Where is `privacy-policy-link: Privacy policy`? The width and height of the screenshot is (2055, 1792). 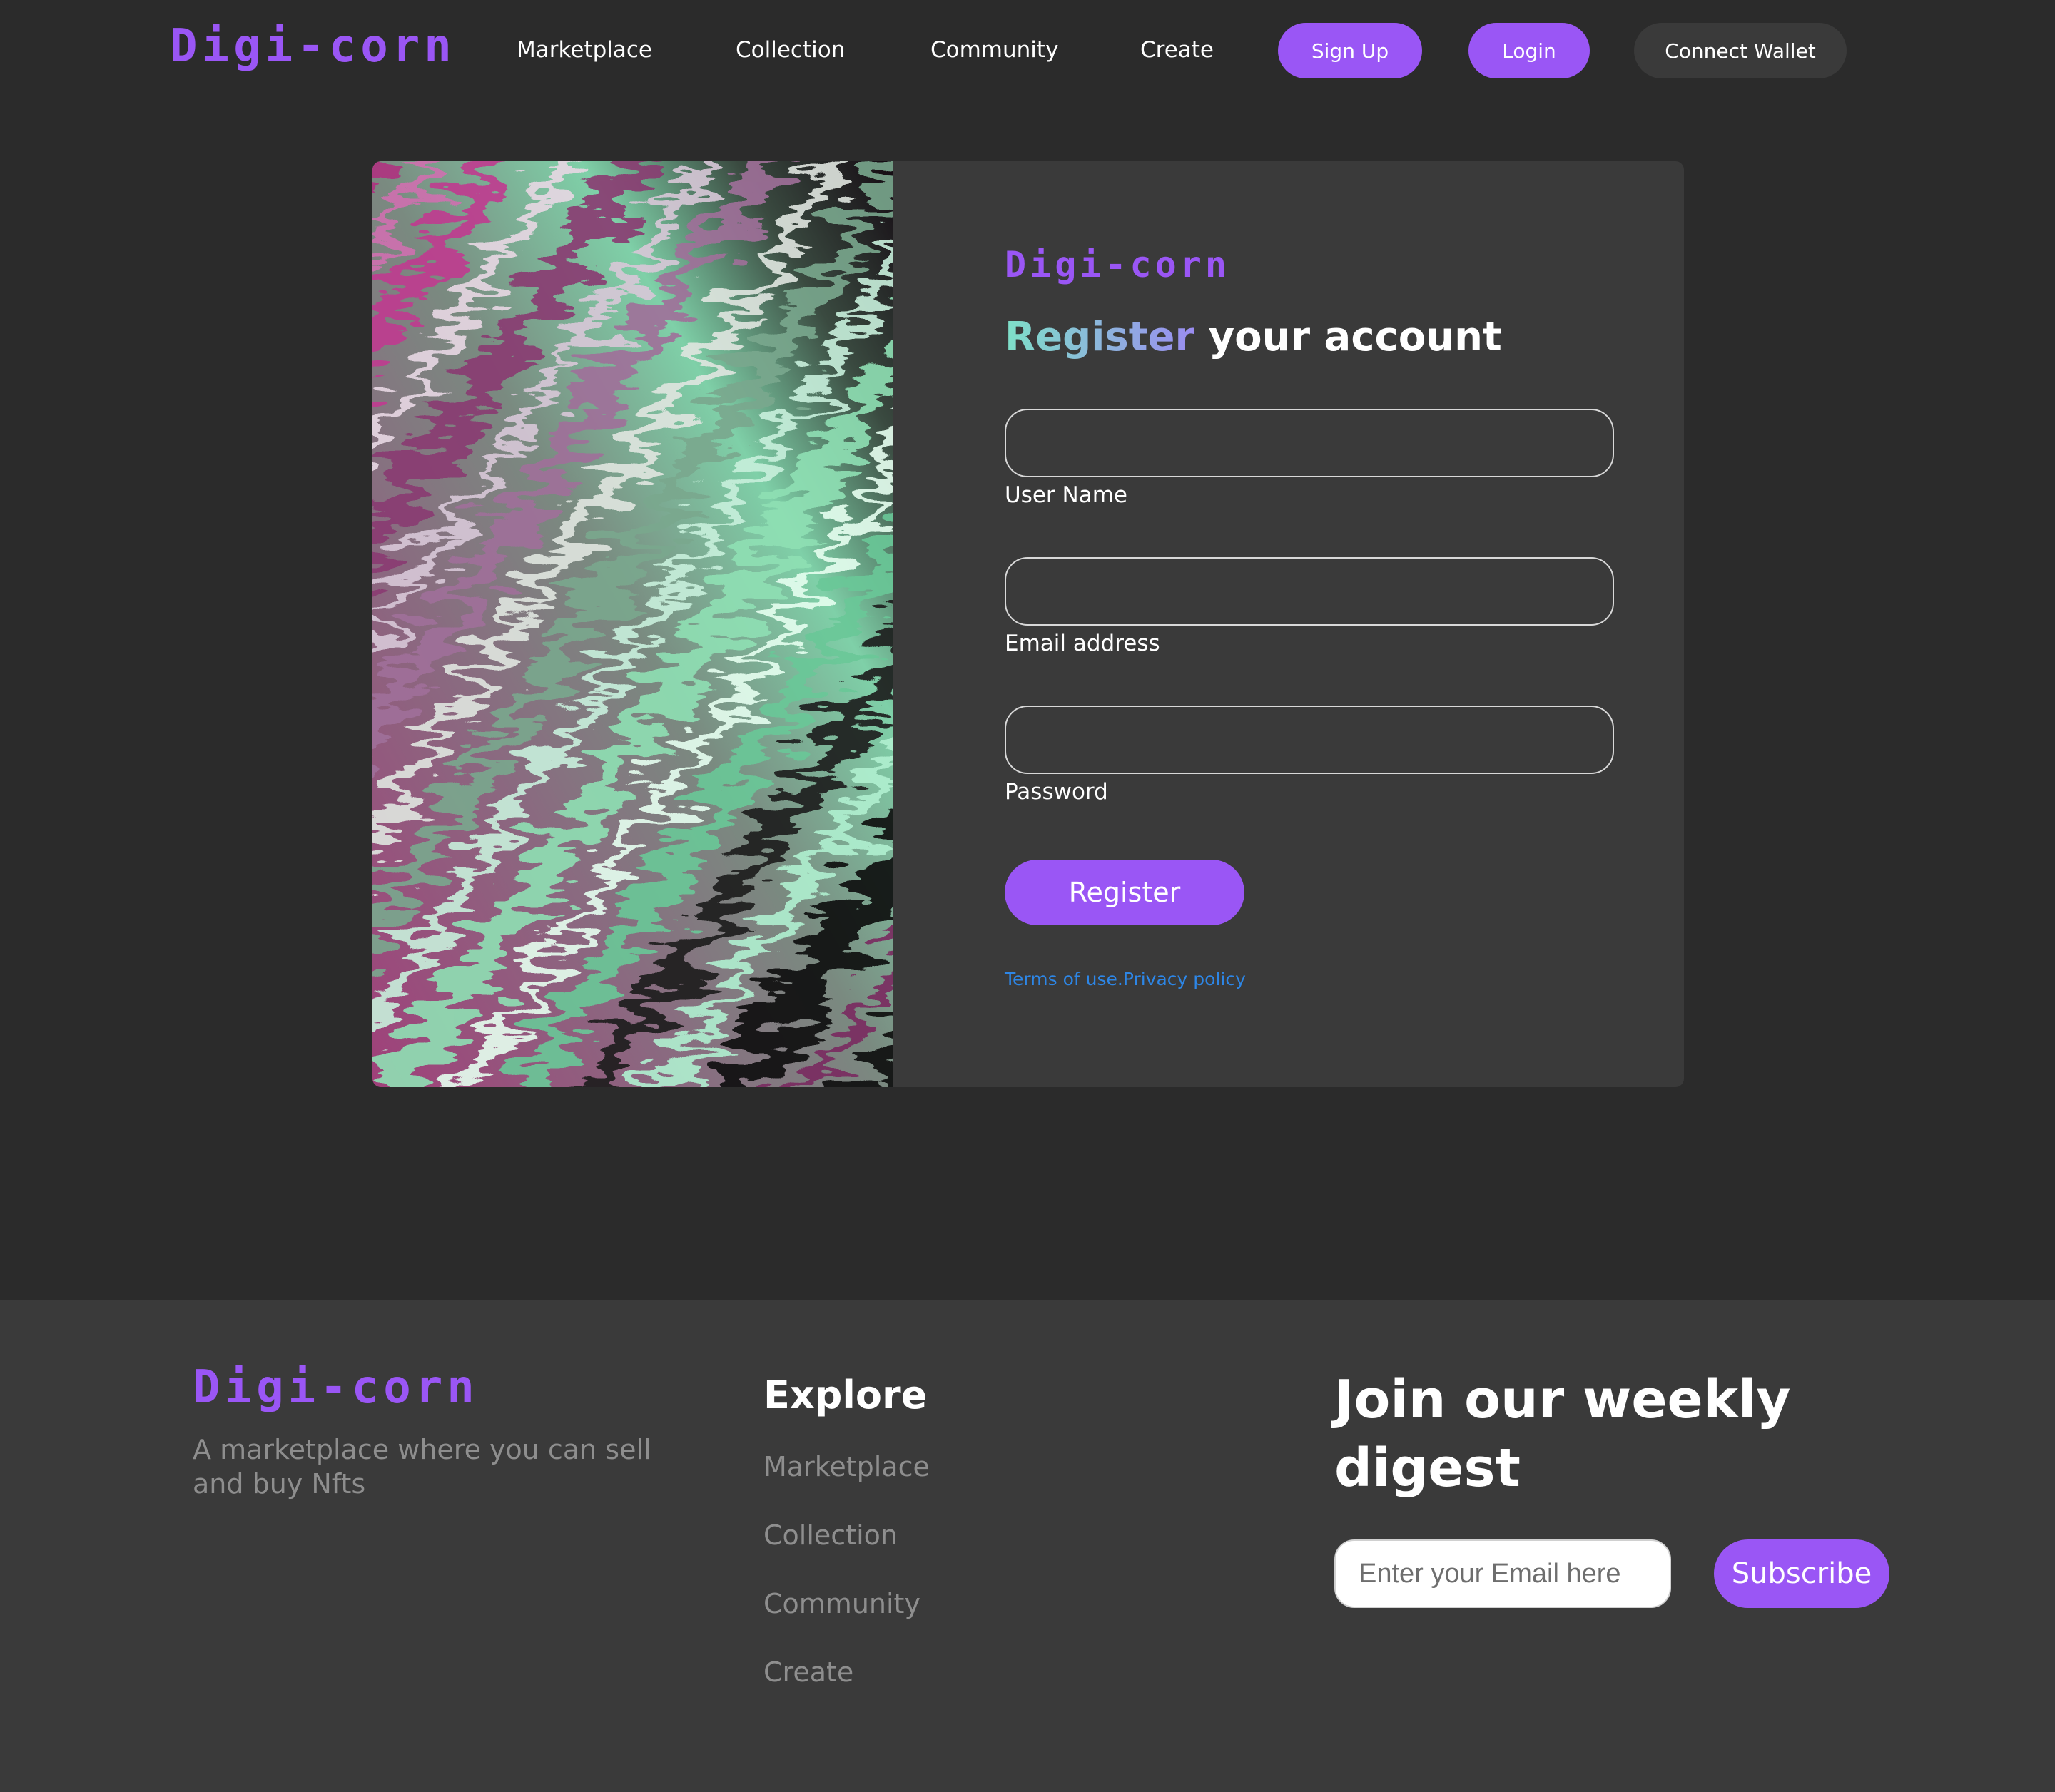 privacy-policy-link: Privacy policy is located at coordinates (1184, 979).